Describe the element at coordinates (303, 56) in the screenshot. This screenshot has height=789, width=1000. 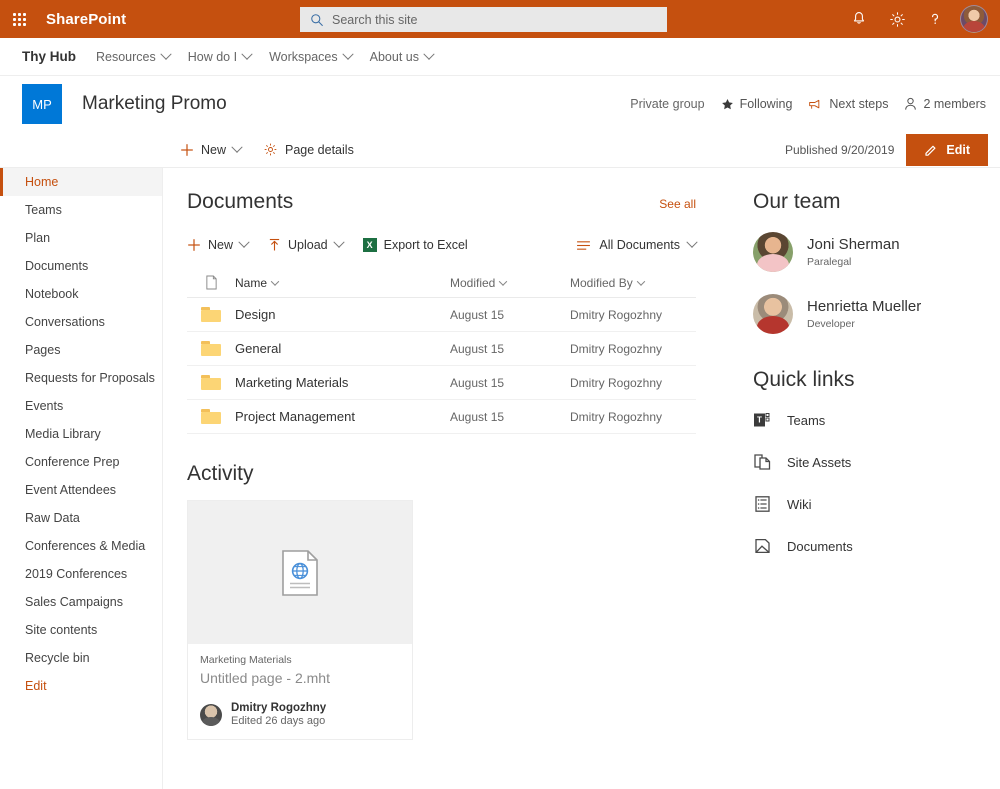
I see `hub-nav-label: Workspaces` at that location.